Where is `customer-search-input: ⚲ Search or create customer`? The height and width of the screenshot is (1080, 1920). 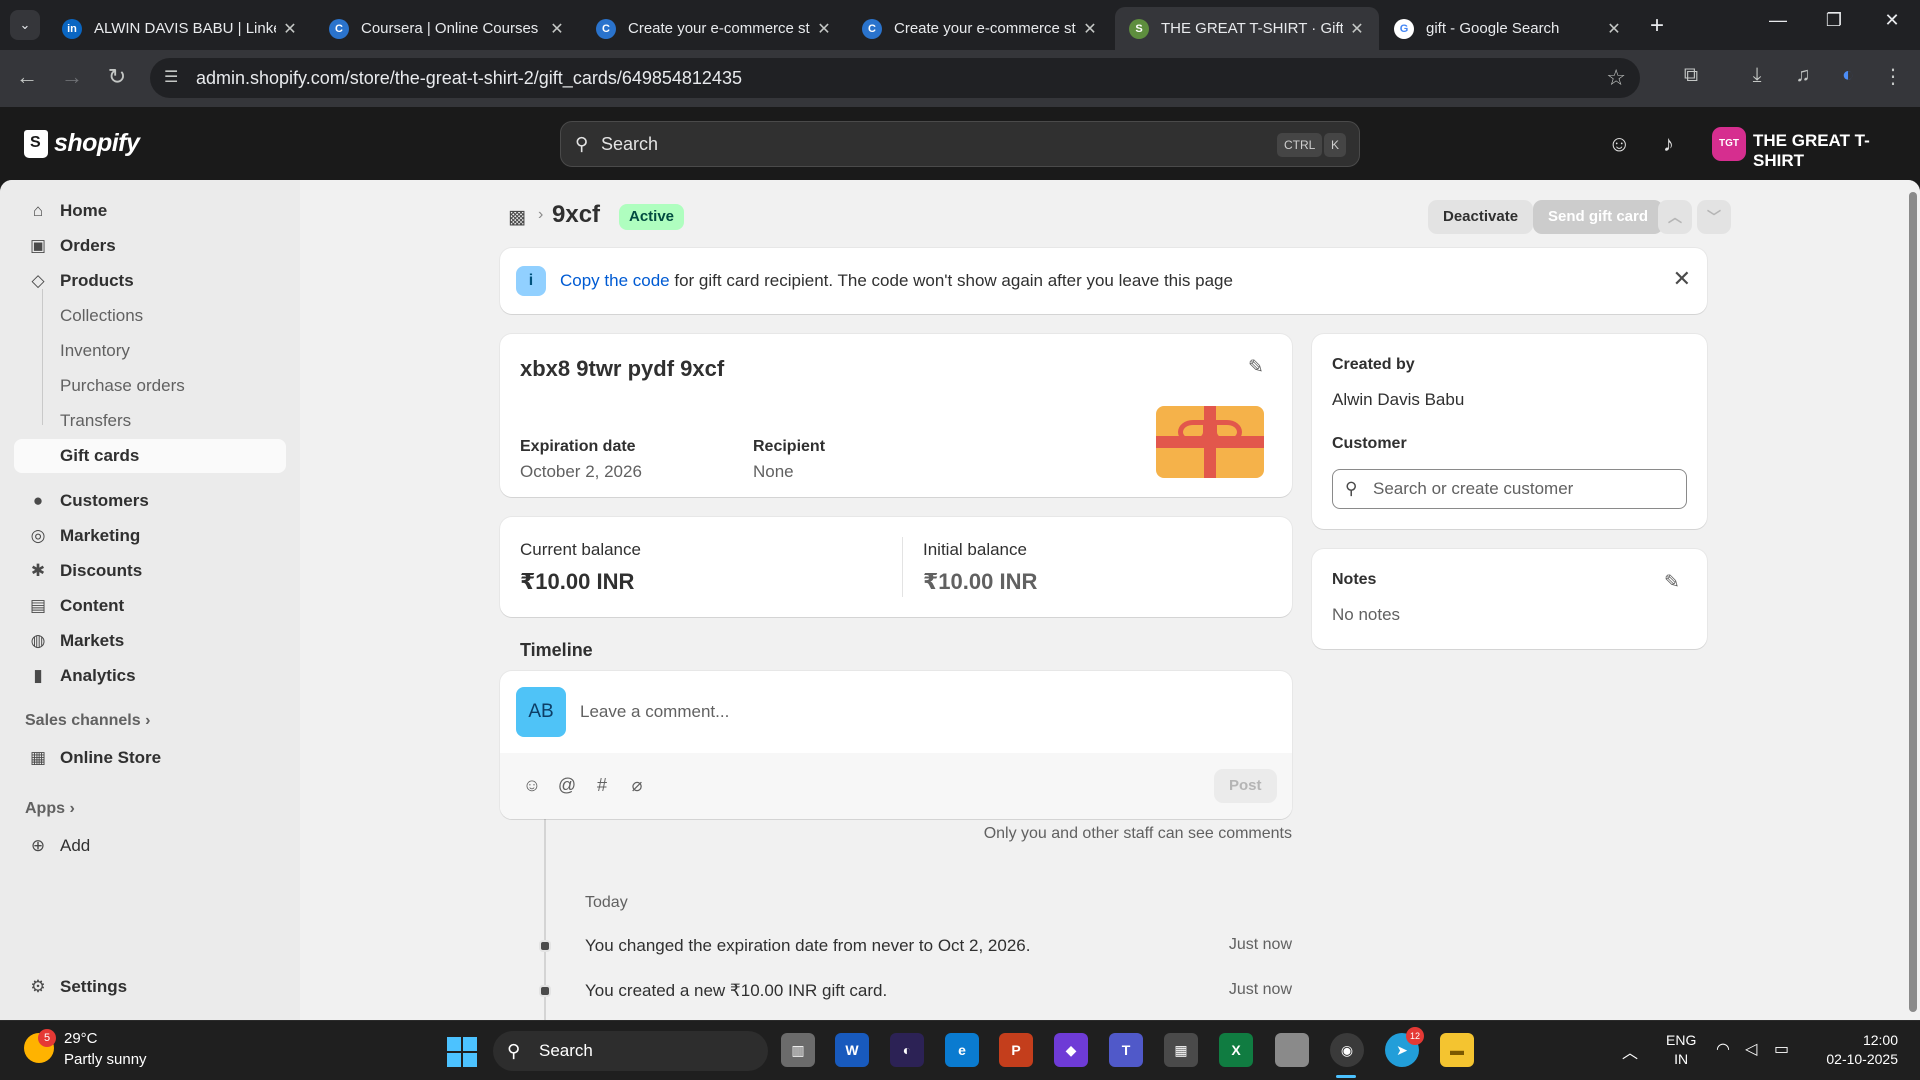
customer-search-input: ⚲ Search or create customer is located at coordinates (1509, 489).